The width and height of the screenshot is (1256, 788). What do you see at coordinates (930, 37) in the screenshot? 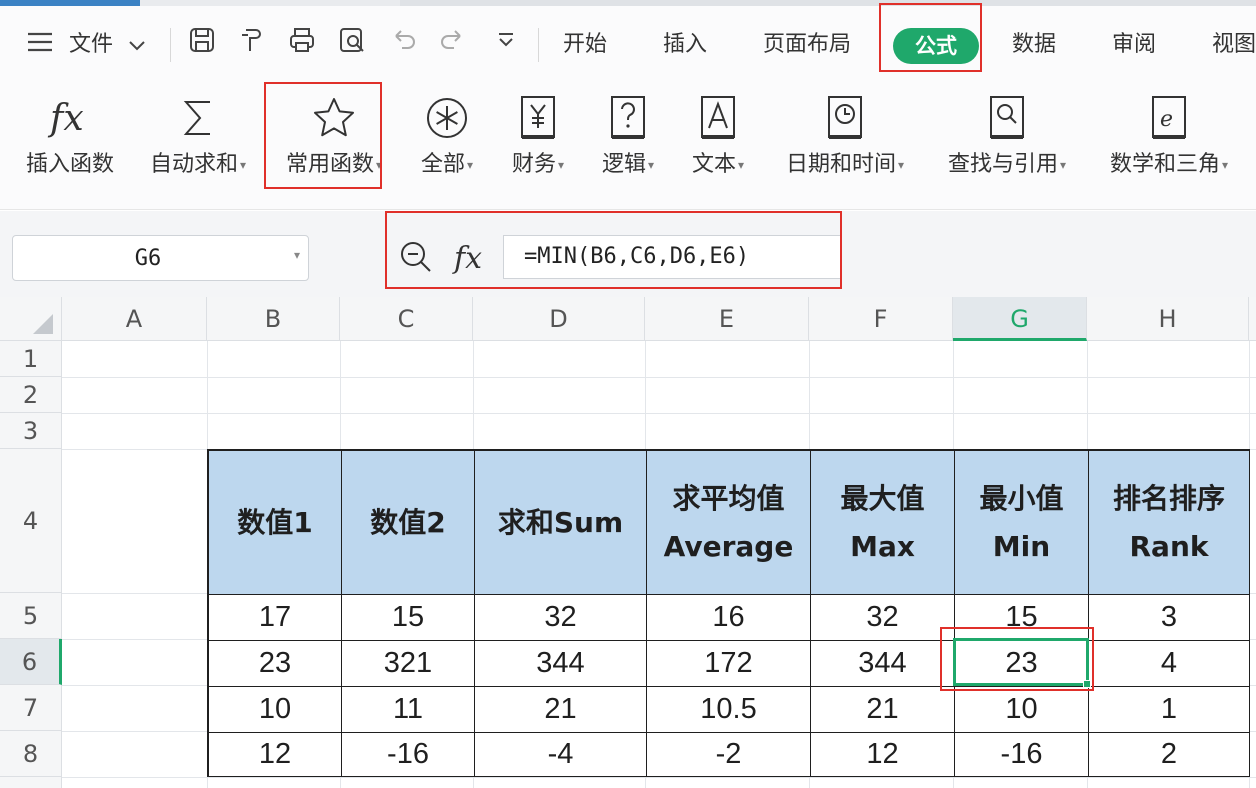
I see `formula-tab-highlight` at bounding box center [930, 37].